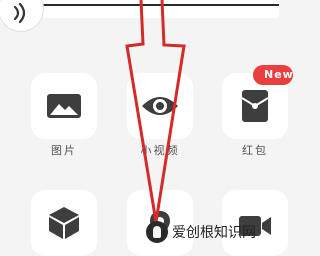  Describe the element at coordinates (157, 232) in the screenshot. I see `watermark-logo-icon` at that location.